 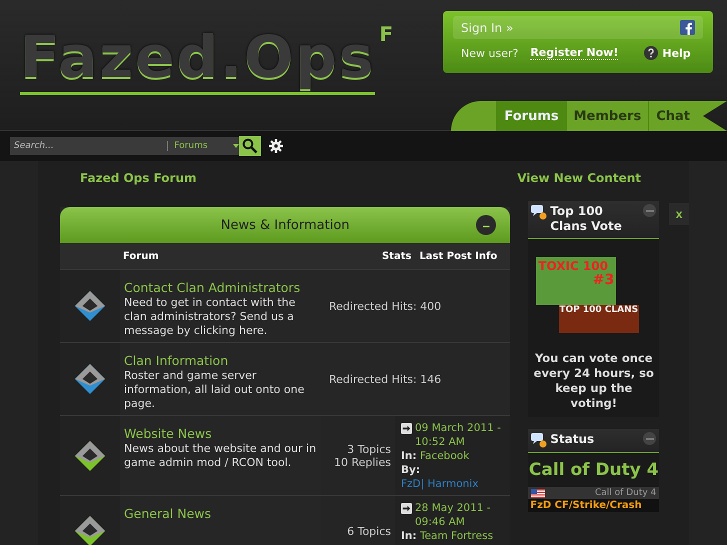 What do you see at coordinates (672, 116) in the screenshot?
I see `nav-tab: Chat` at bounding box center [672, 116].